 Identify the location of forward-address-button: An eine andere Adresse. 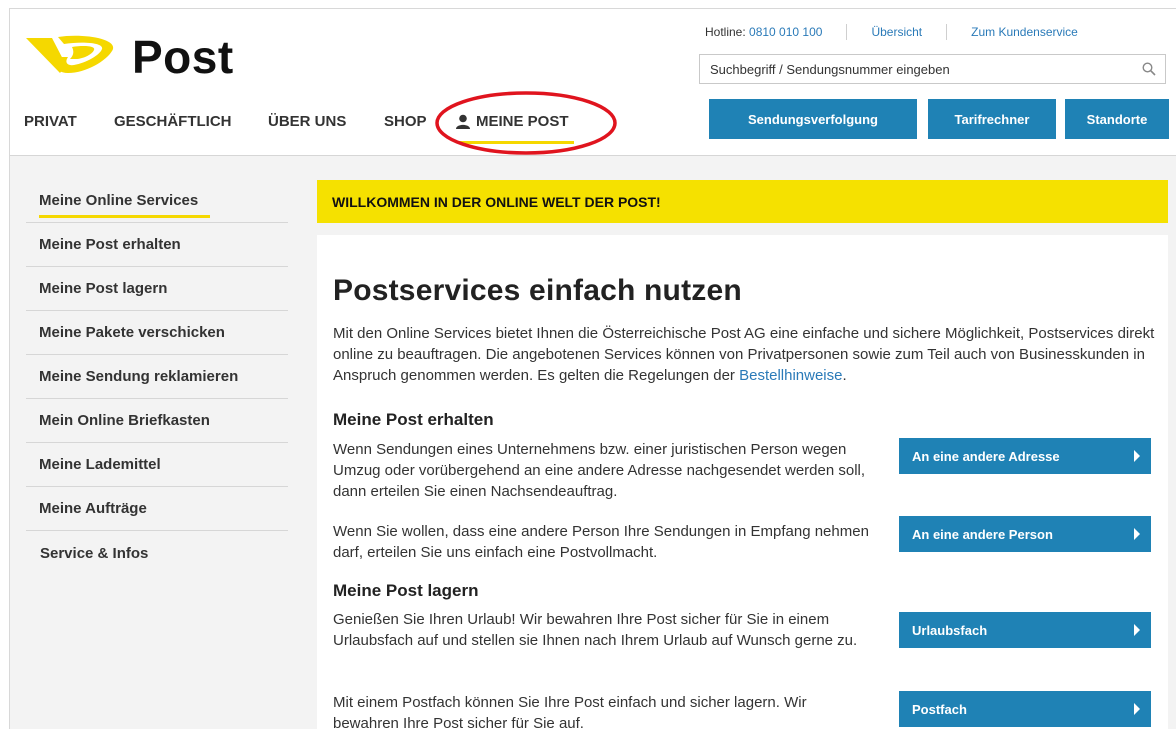
(1025, 456).